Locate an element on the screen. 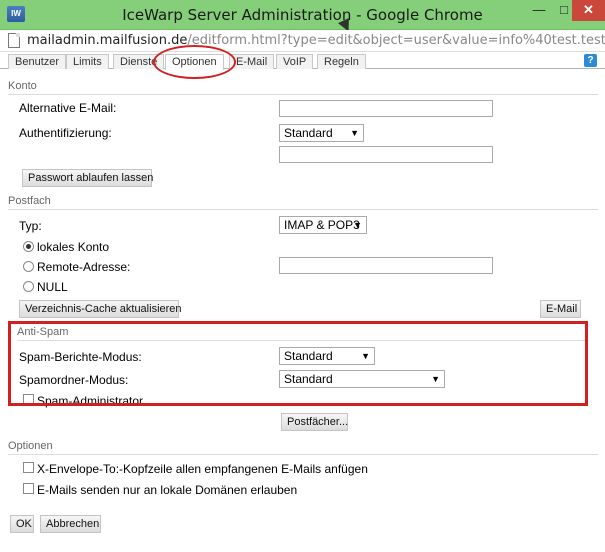 The width and height of the screenshot is (605, 552). tab-limits: Limits is located at coordinates (87, 61).